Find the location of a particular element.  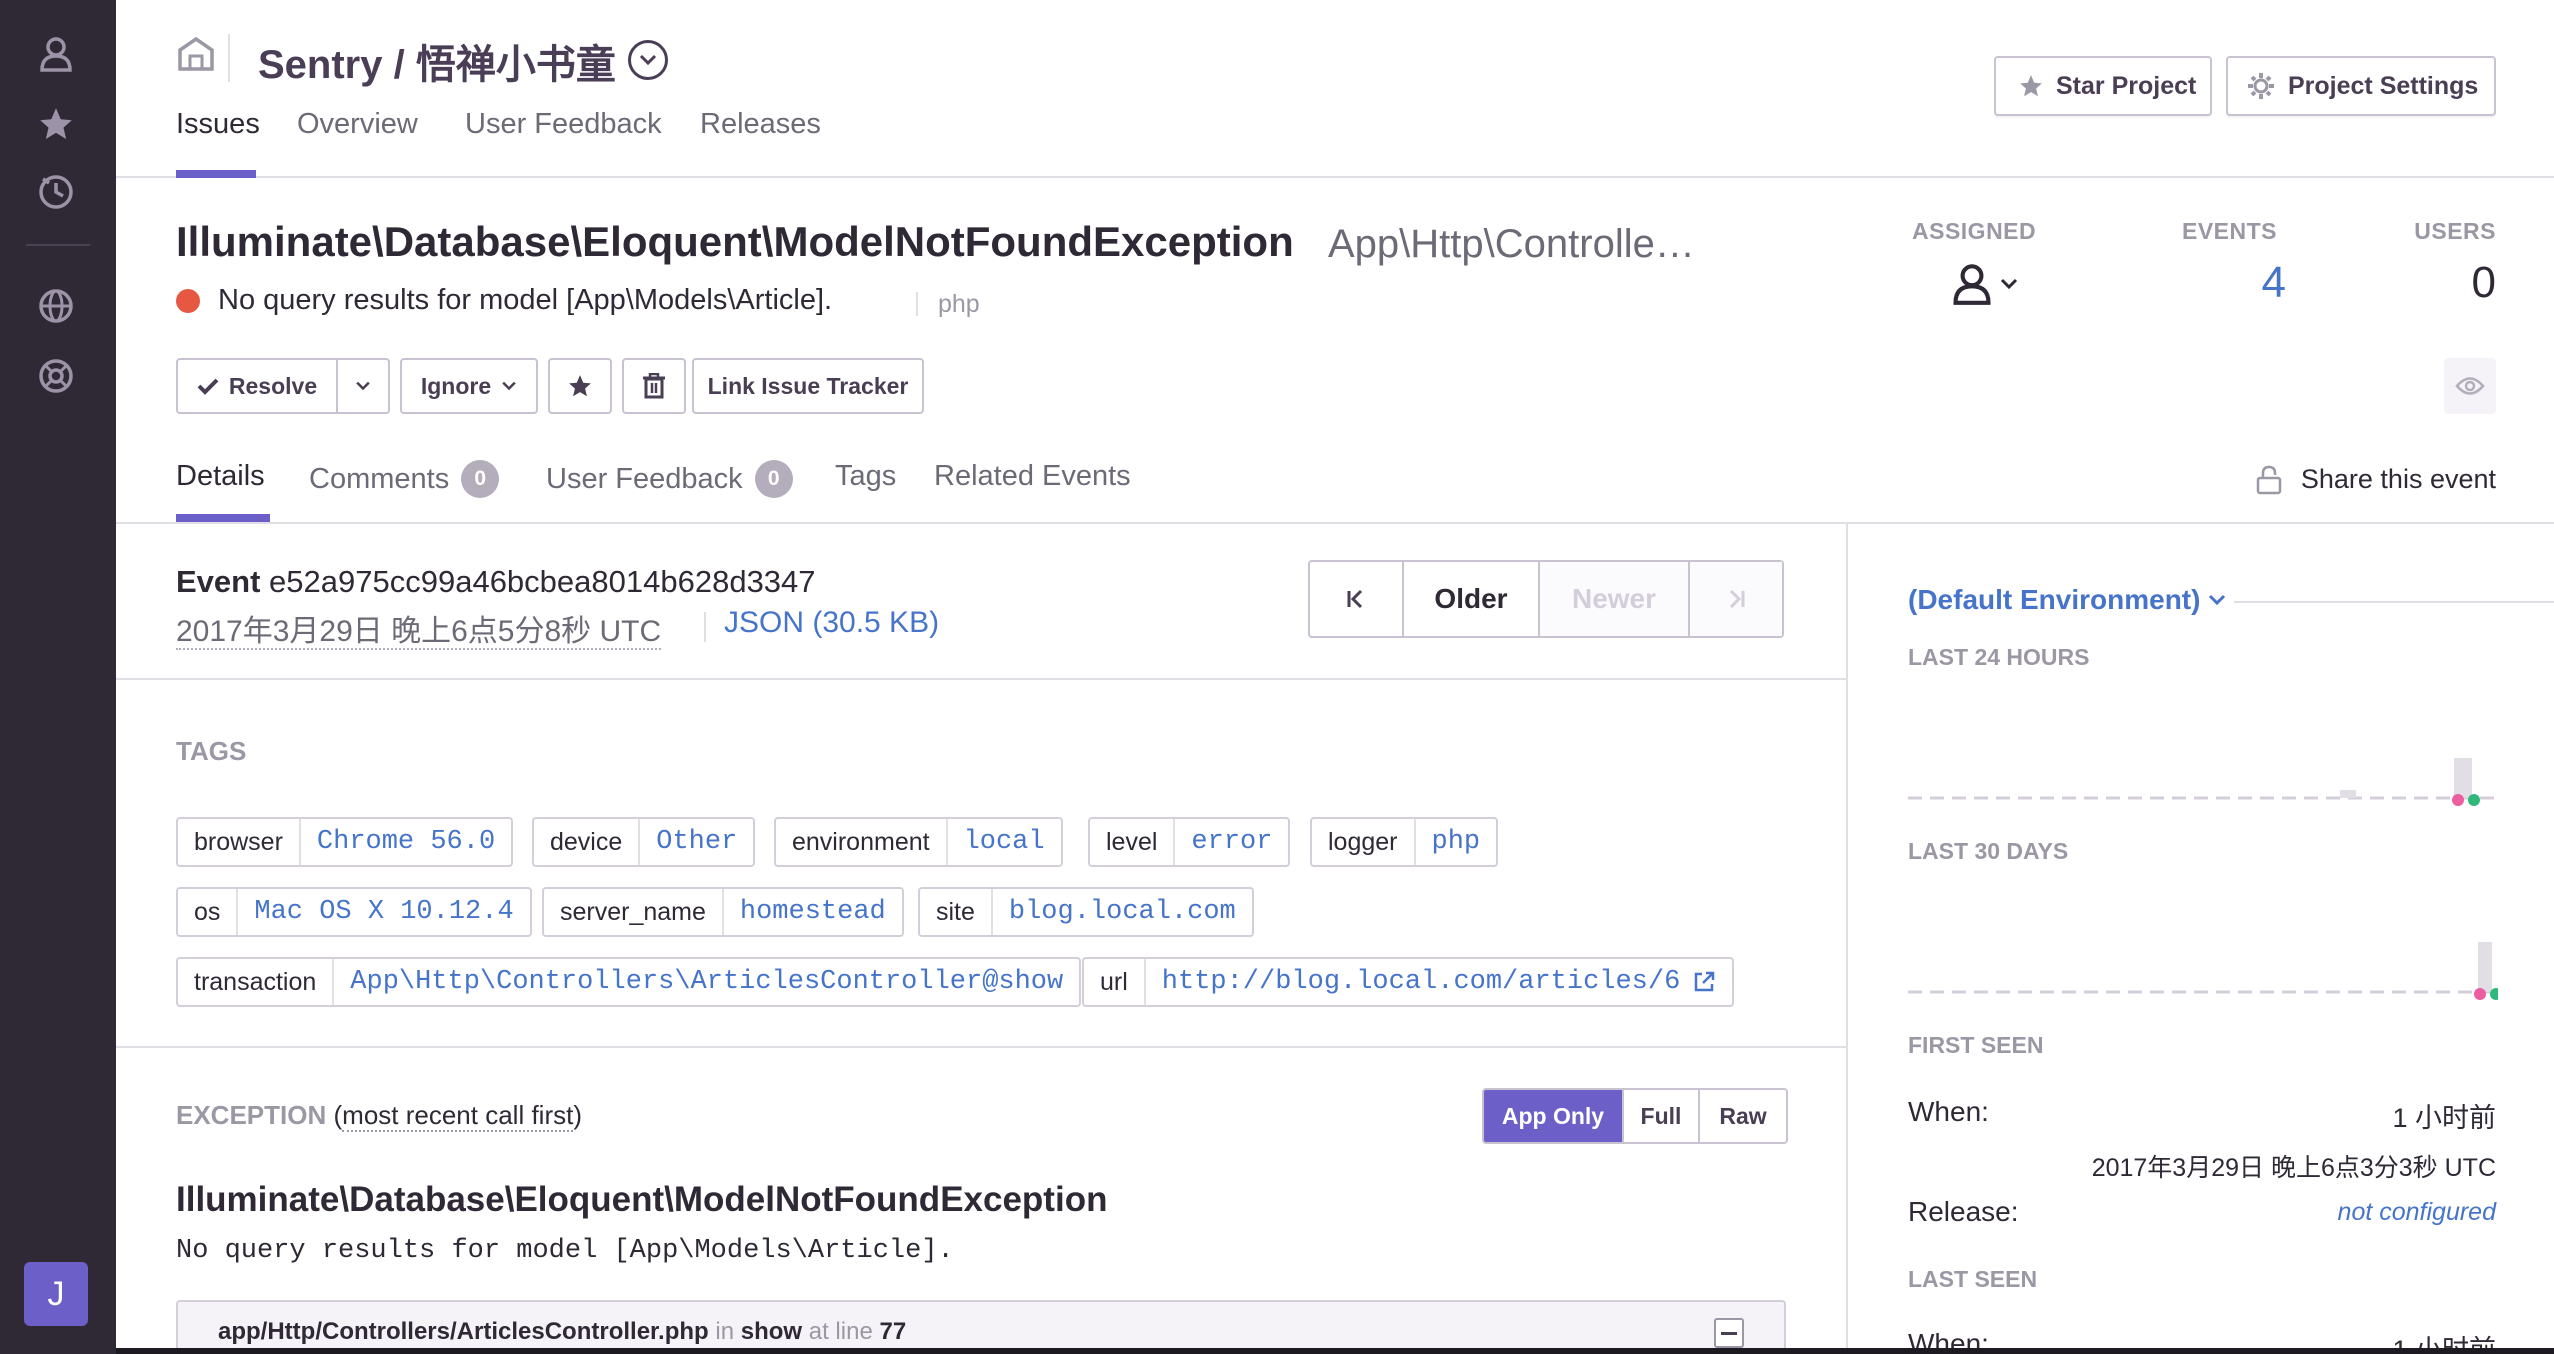

activity-icon is located at coordinates (56, 192).